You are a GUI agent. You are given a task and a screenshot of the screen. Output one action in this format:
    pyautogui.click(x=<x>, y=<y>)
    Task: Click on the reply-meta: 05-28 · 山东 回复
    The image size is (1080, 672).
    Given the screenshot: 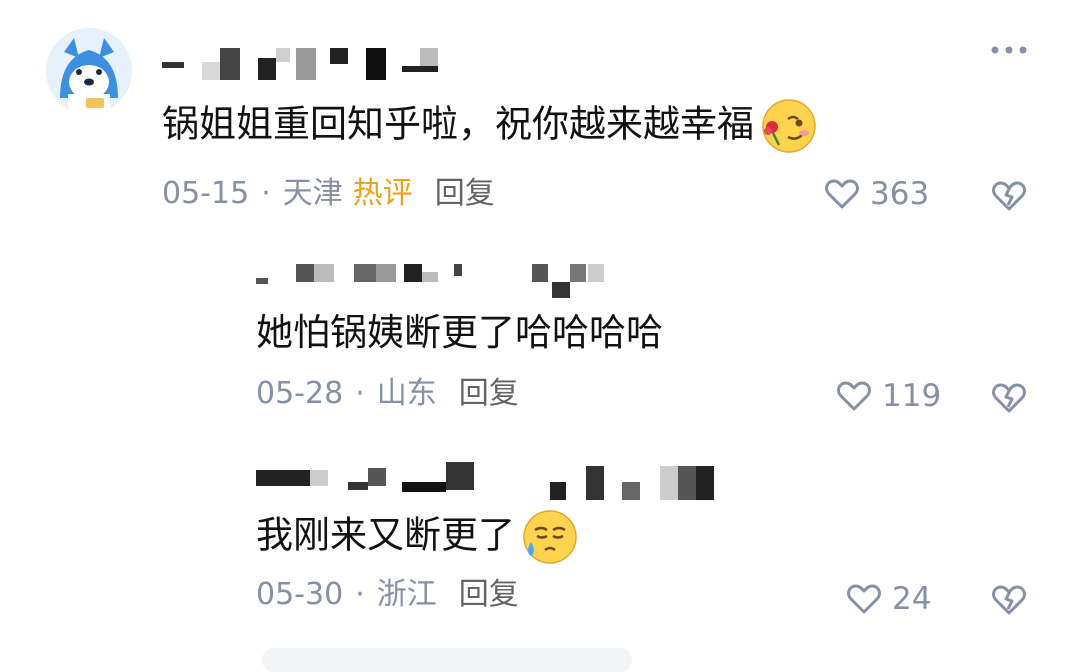 What is the action you would take?
    pyautogui.click(x=387, y=394)
    